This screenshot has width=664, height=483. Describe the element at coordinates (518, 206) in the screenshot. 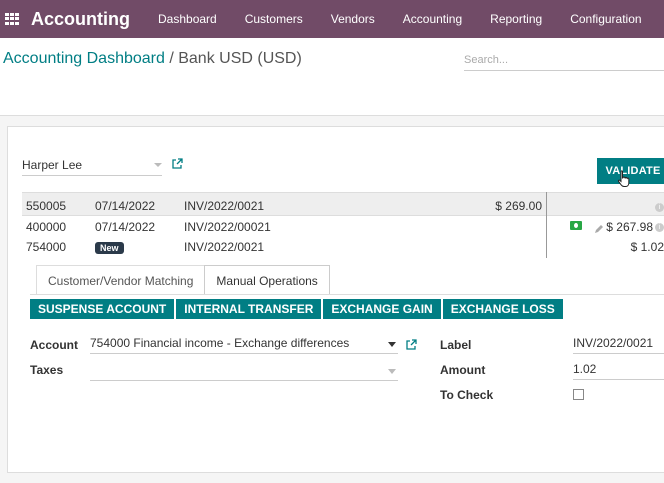

I see `line-debit: $ 269.00` at that location.